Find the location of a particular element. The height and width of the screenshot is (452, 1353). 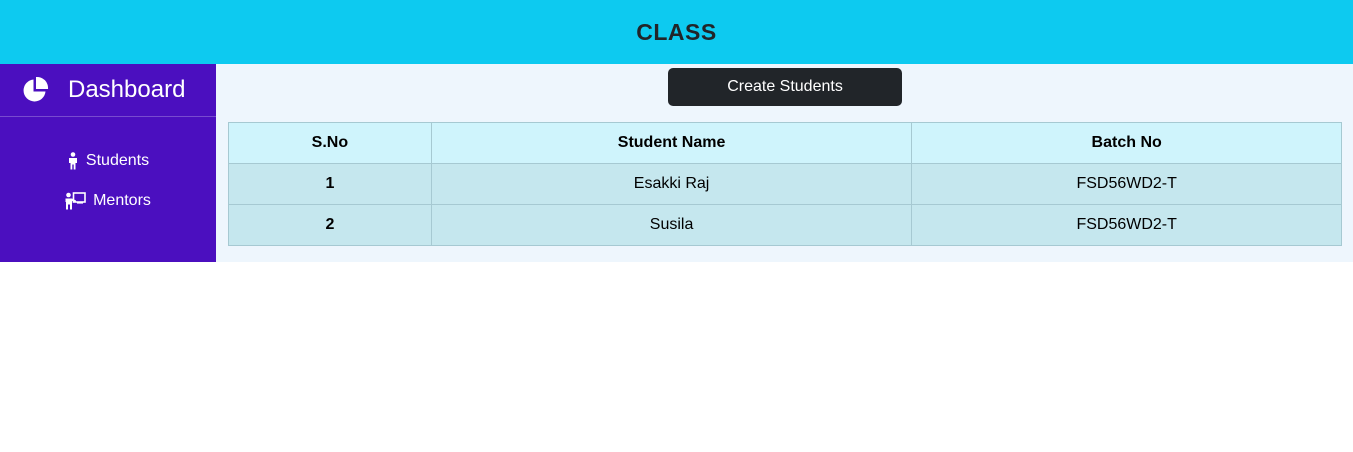

table-row: 1 Esakki Raj FSD56WD2-T is located at coordinates (785, 184).